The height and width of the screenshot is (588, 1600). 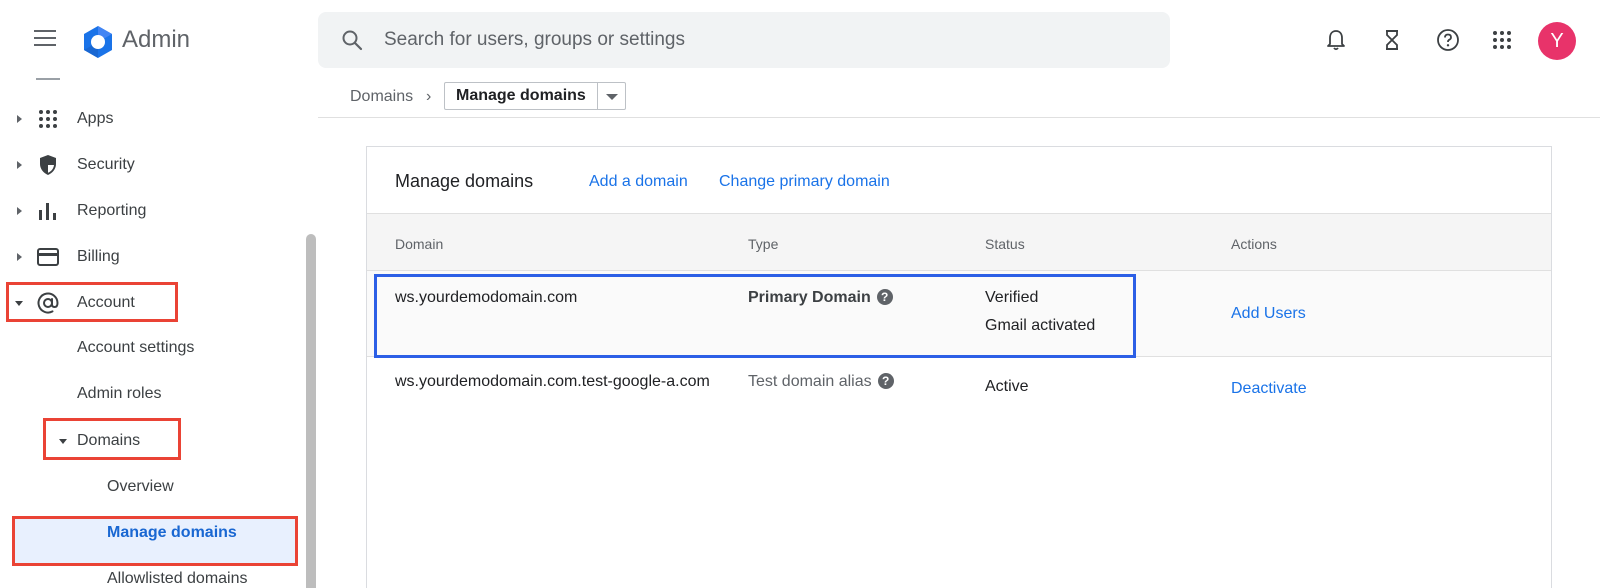 I want to click on help-icon, so click(x=1448, y=40).